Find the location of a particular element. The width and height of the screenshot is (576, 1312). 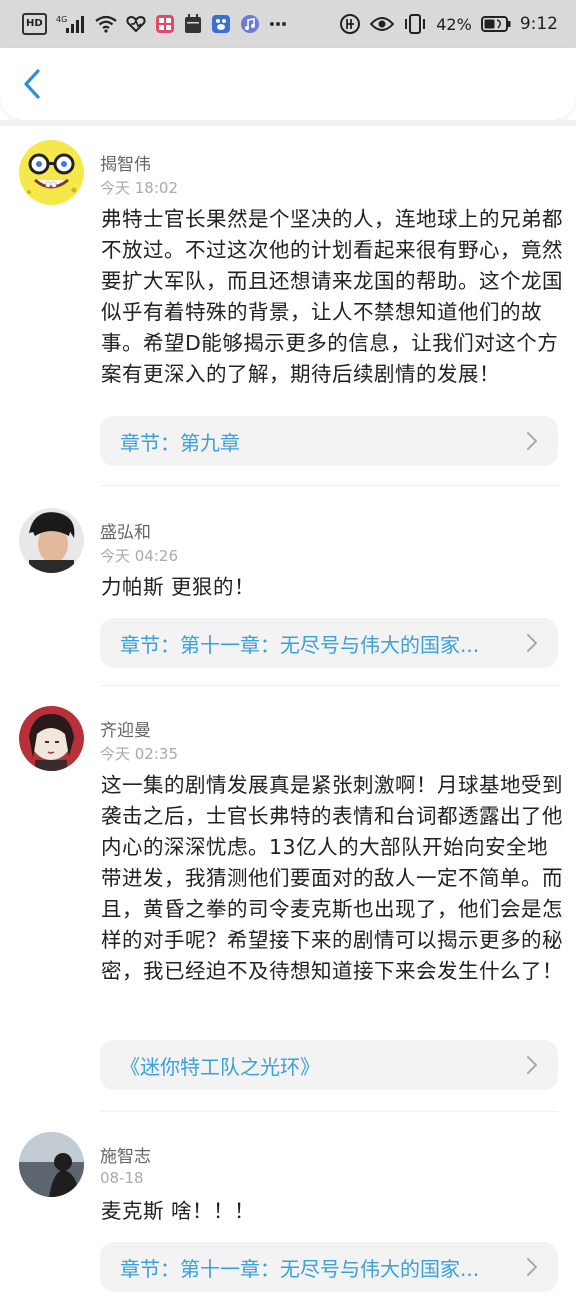

calendar-icon is located at coordinates (193, 24).